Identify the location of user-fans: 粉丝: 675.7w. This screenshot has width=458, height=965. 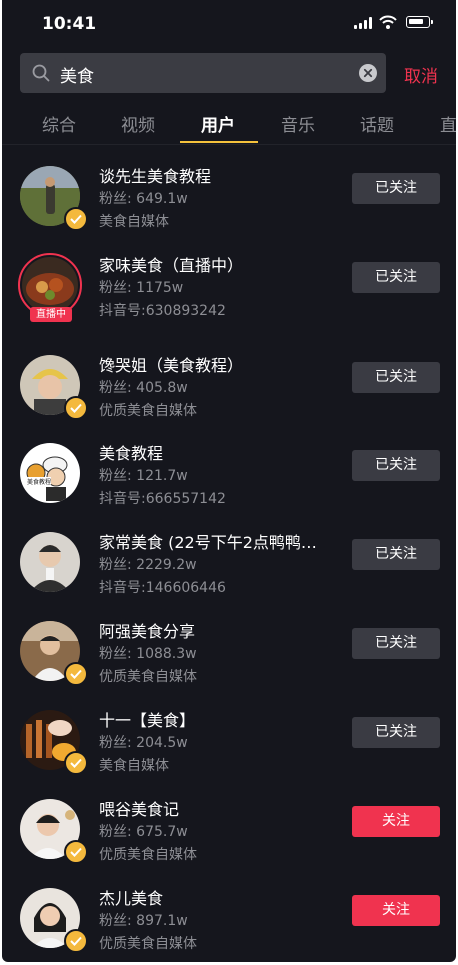
(143, 832).